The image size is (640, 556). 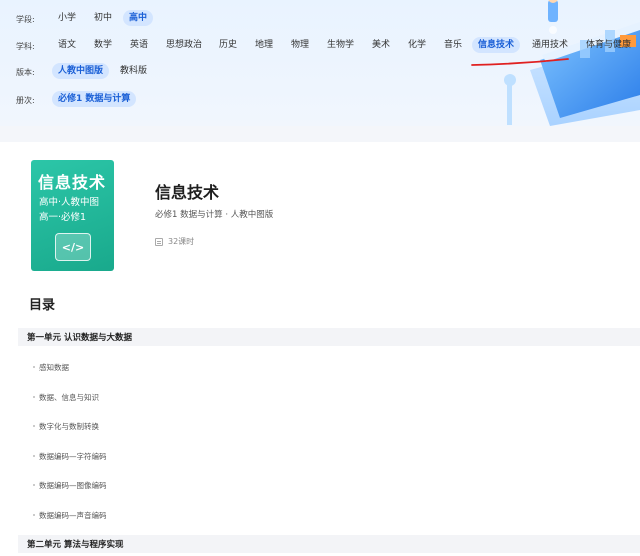 I want to click on lesson-item: 感知数据, so click(x=51, y=367).